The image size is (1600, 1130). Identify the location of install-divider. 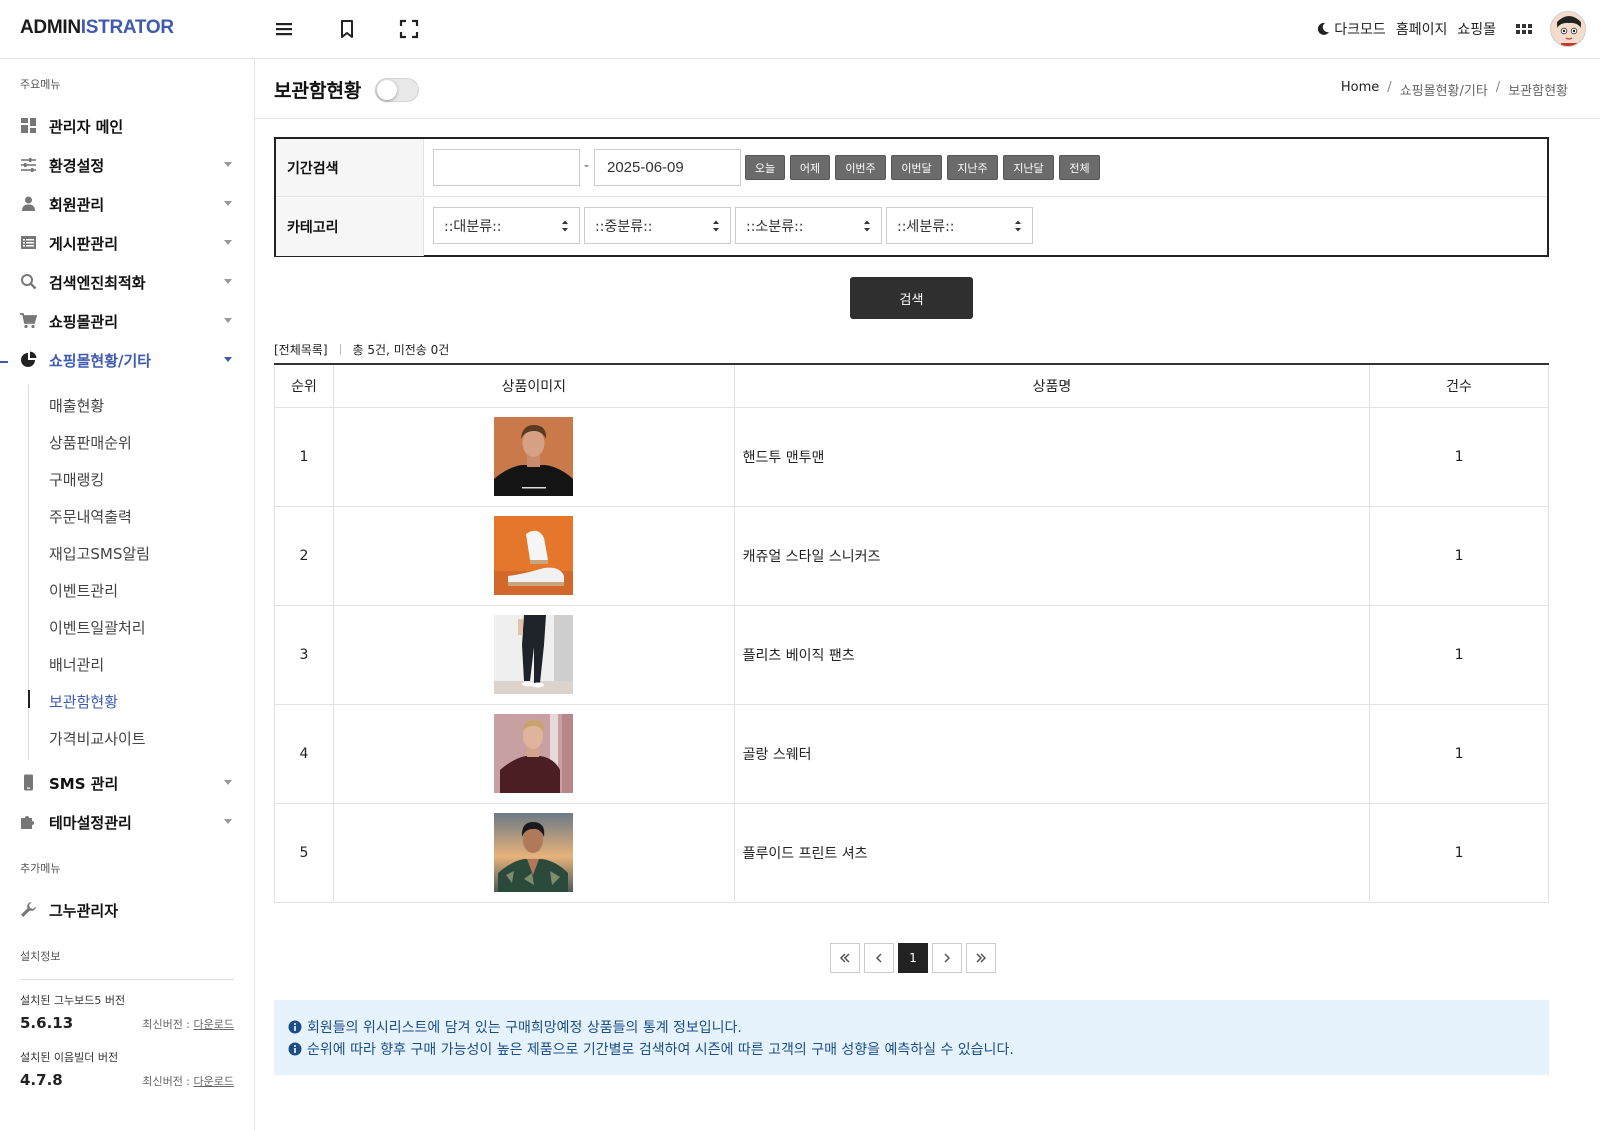
(127, 979).